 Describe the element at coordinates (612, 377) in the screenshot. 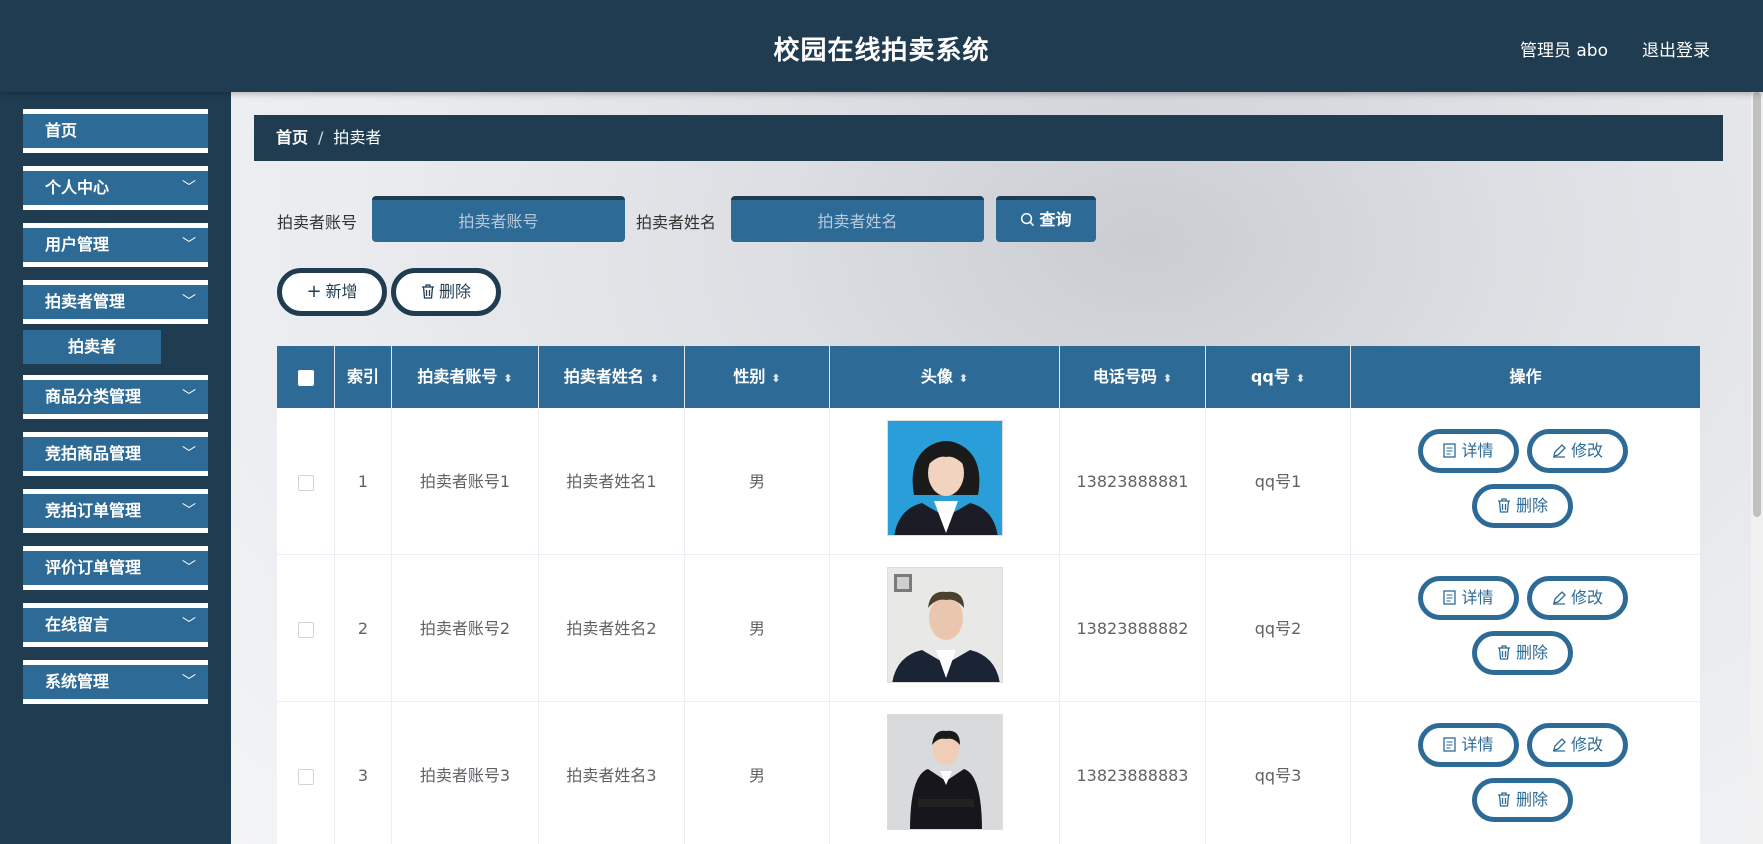

I see `column-header-name: 拍卖者姓名 ⬍` at that location.